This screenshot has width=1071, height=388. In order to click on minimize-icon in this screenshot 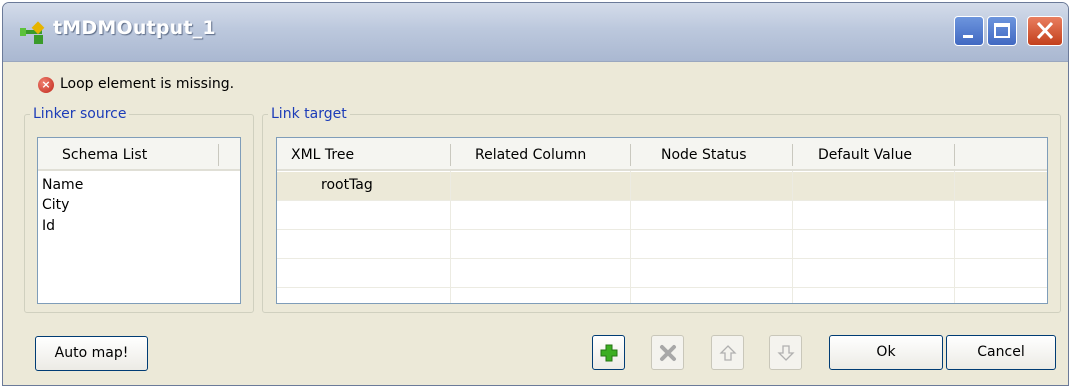, I will do `click(968, 36)`.